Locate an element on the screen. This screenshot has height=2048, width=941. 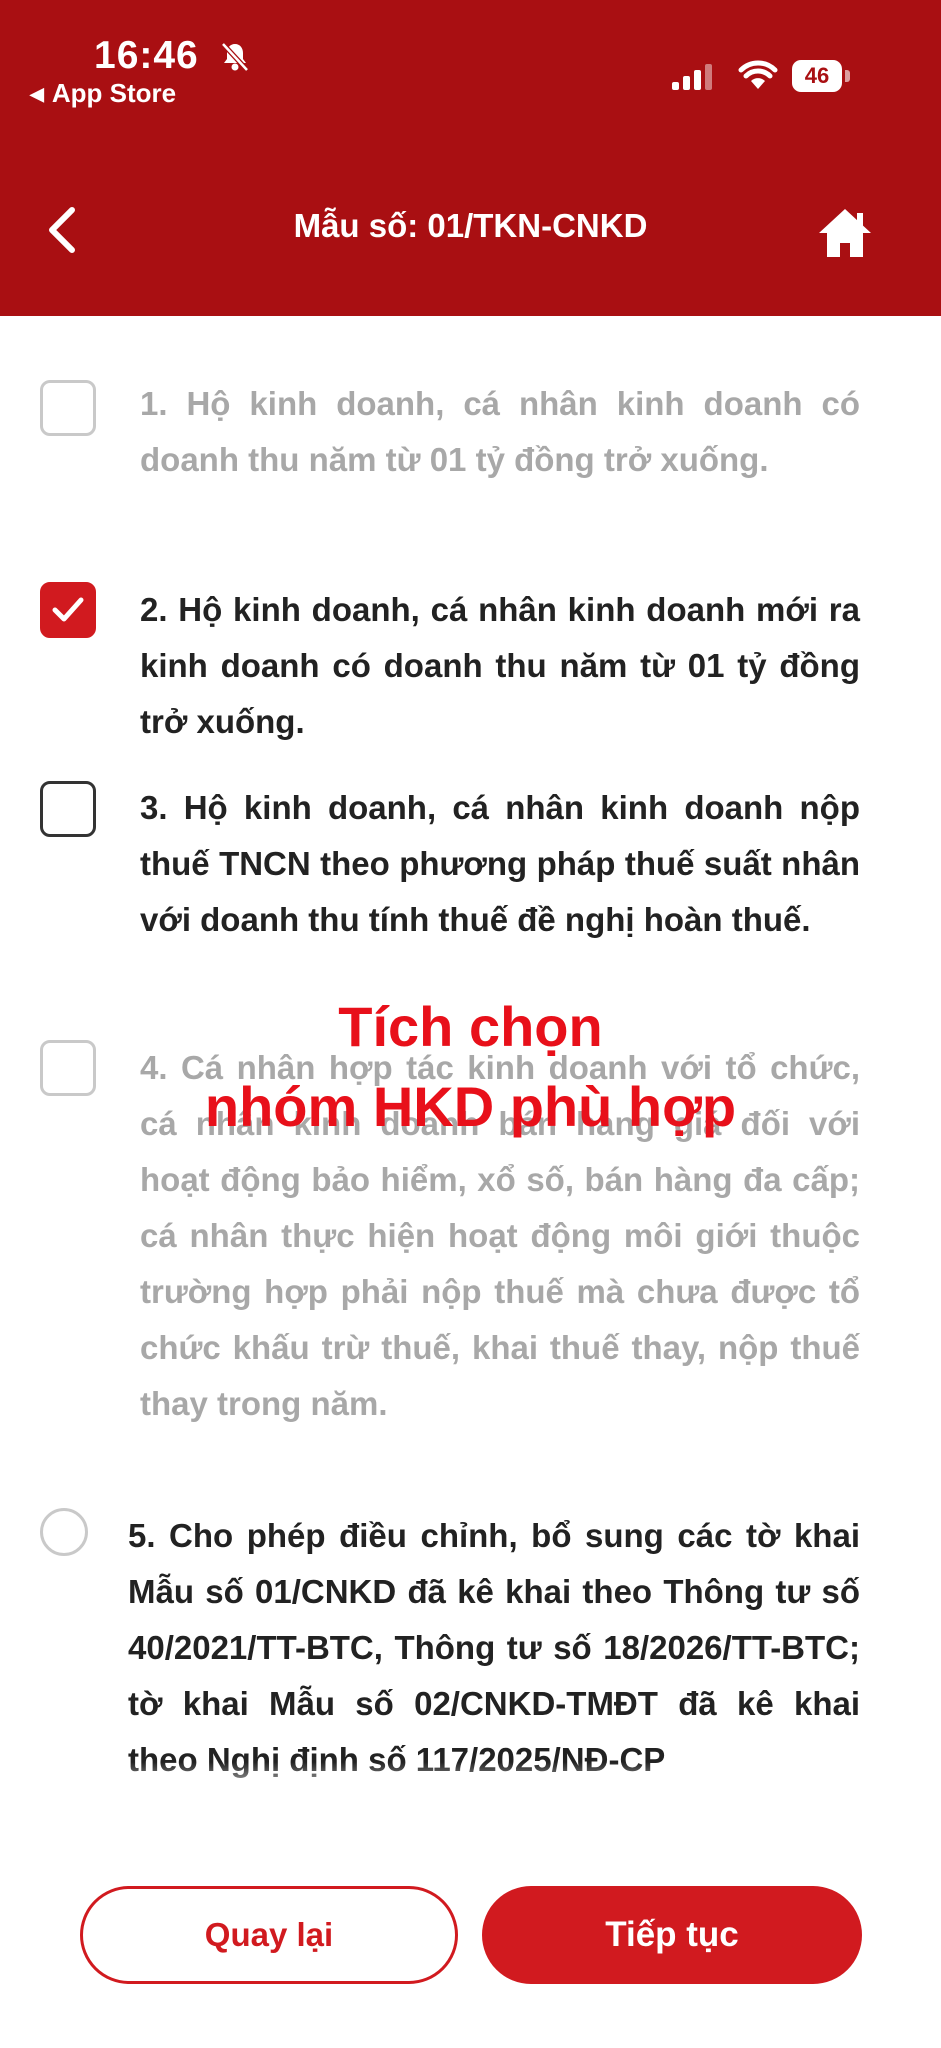
option-2-checkbox is located at coordinates (68, 610).